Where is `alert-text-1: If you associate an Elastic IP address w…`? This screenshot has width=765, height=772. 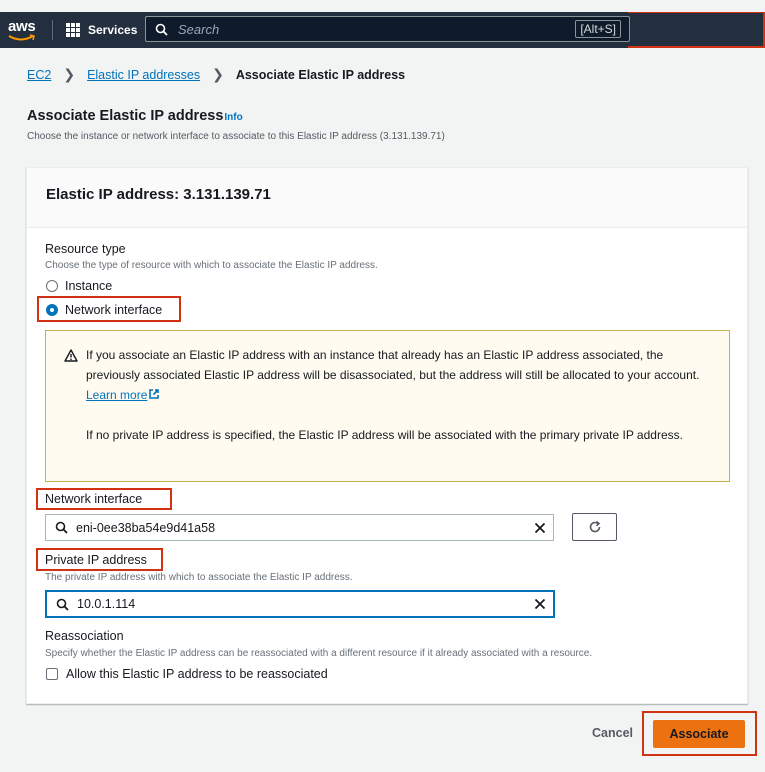
alert-text-1: If you associate an Elastic IP address w… is located at coordinates (398, 375).